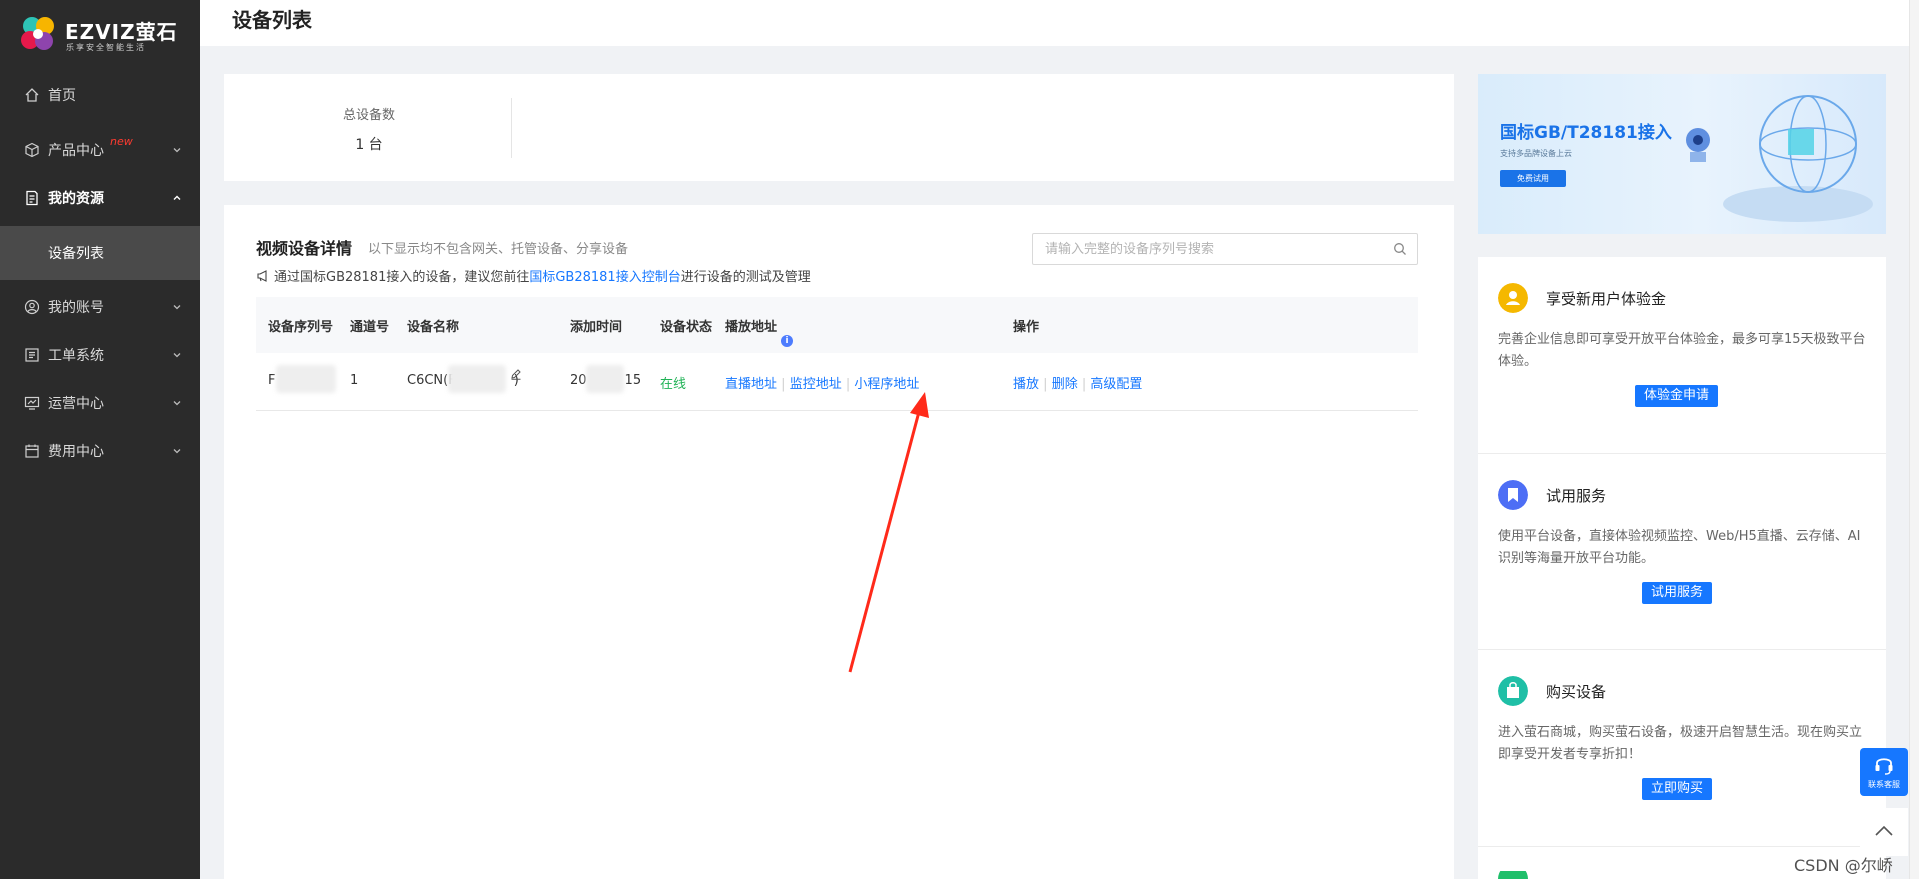  Describe the element at coordinates (1576, 692) in the screenshot. I see `side-card-title: 购买设备` at that location.